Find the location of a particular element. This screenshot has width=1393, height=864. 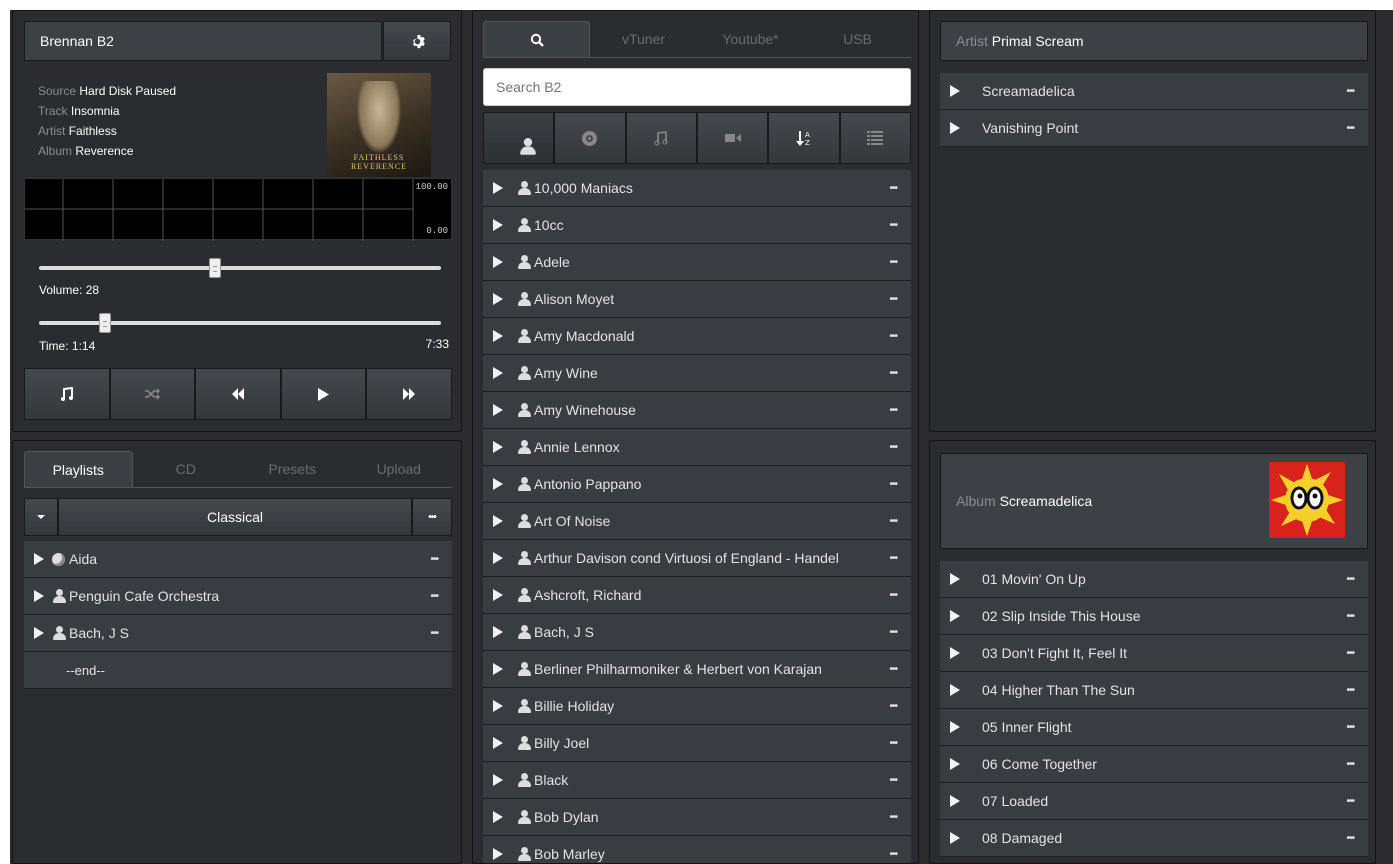

list-item: Black ••• is located at coordinates (697, 780).